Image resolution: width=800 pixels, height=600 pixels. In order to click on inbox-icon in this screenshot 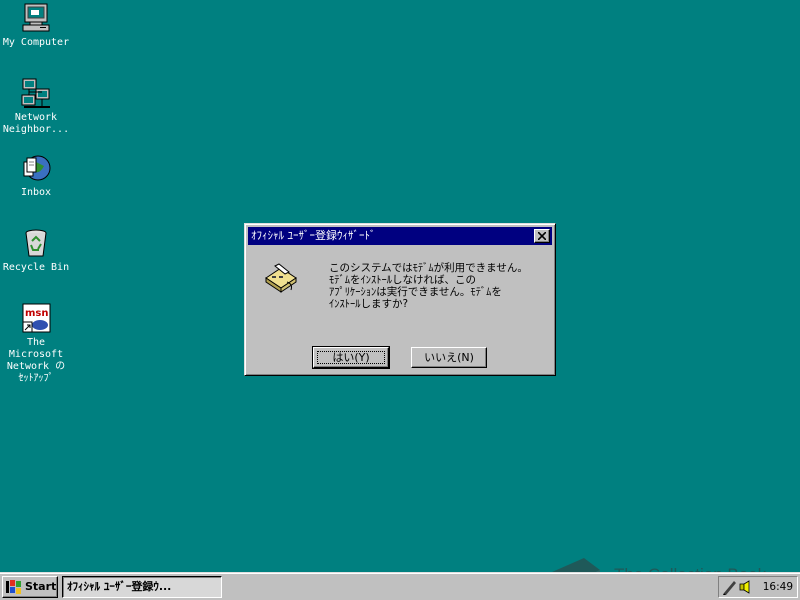, I will do `click(37, 168)`.